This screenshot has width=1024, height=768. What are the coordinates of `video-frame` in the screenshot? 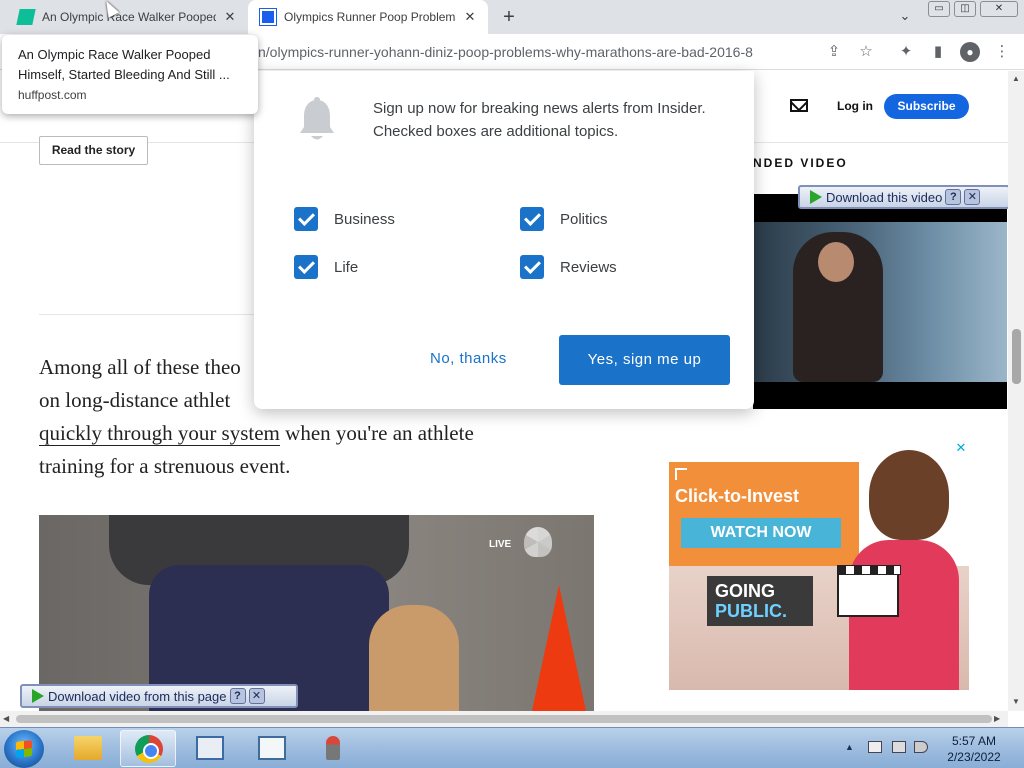 It's located at (880, 302).